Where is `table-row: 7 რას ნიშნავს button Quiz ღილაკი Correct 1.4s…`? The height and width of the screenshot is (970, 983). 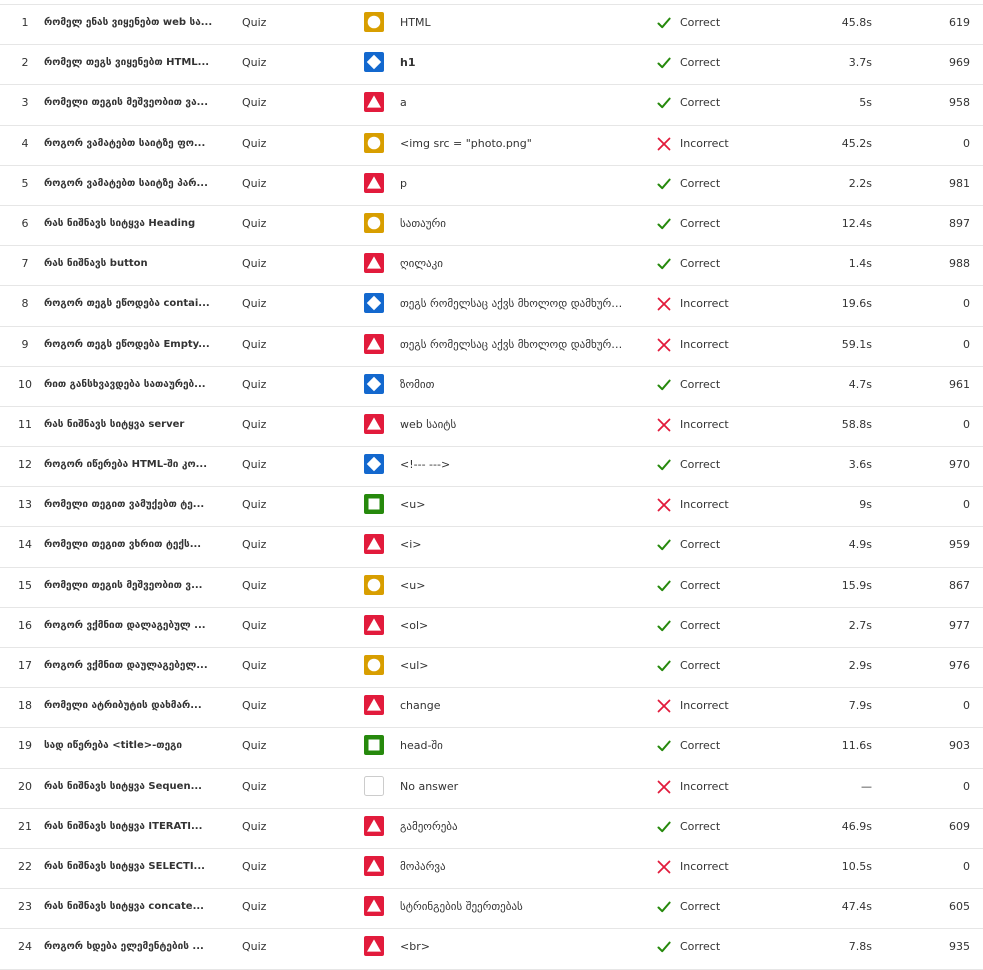 table-row: 7 რას ნიშნავს button Quiz ღილაკი Correct 1.4s… is located at coordinates (491, 266).